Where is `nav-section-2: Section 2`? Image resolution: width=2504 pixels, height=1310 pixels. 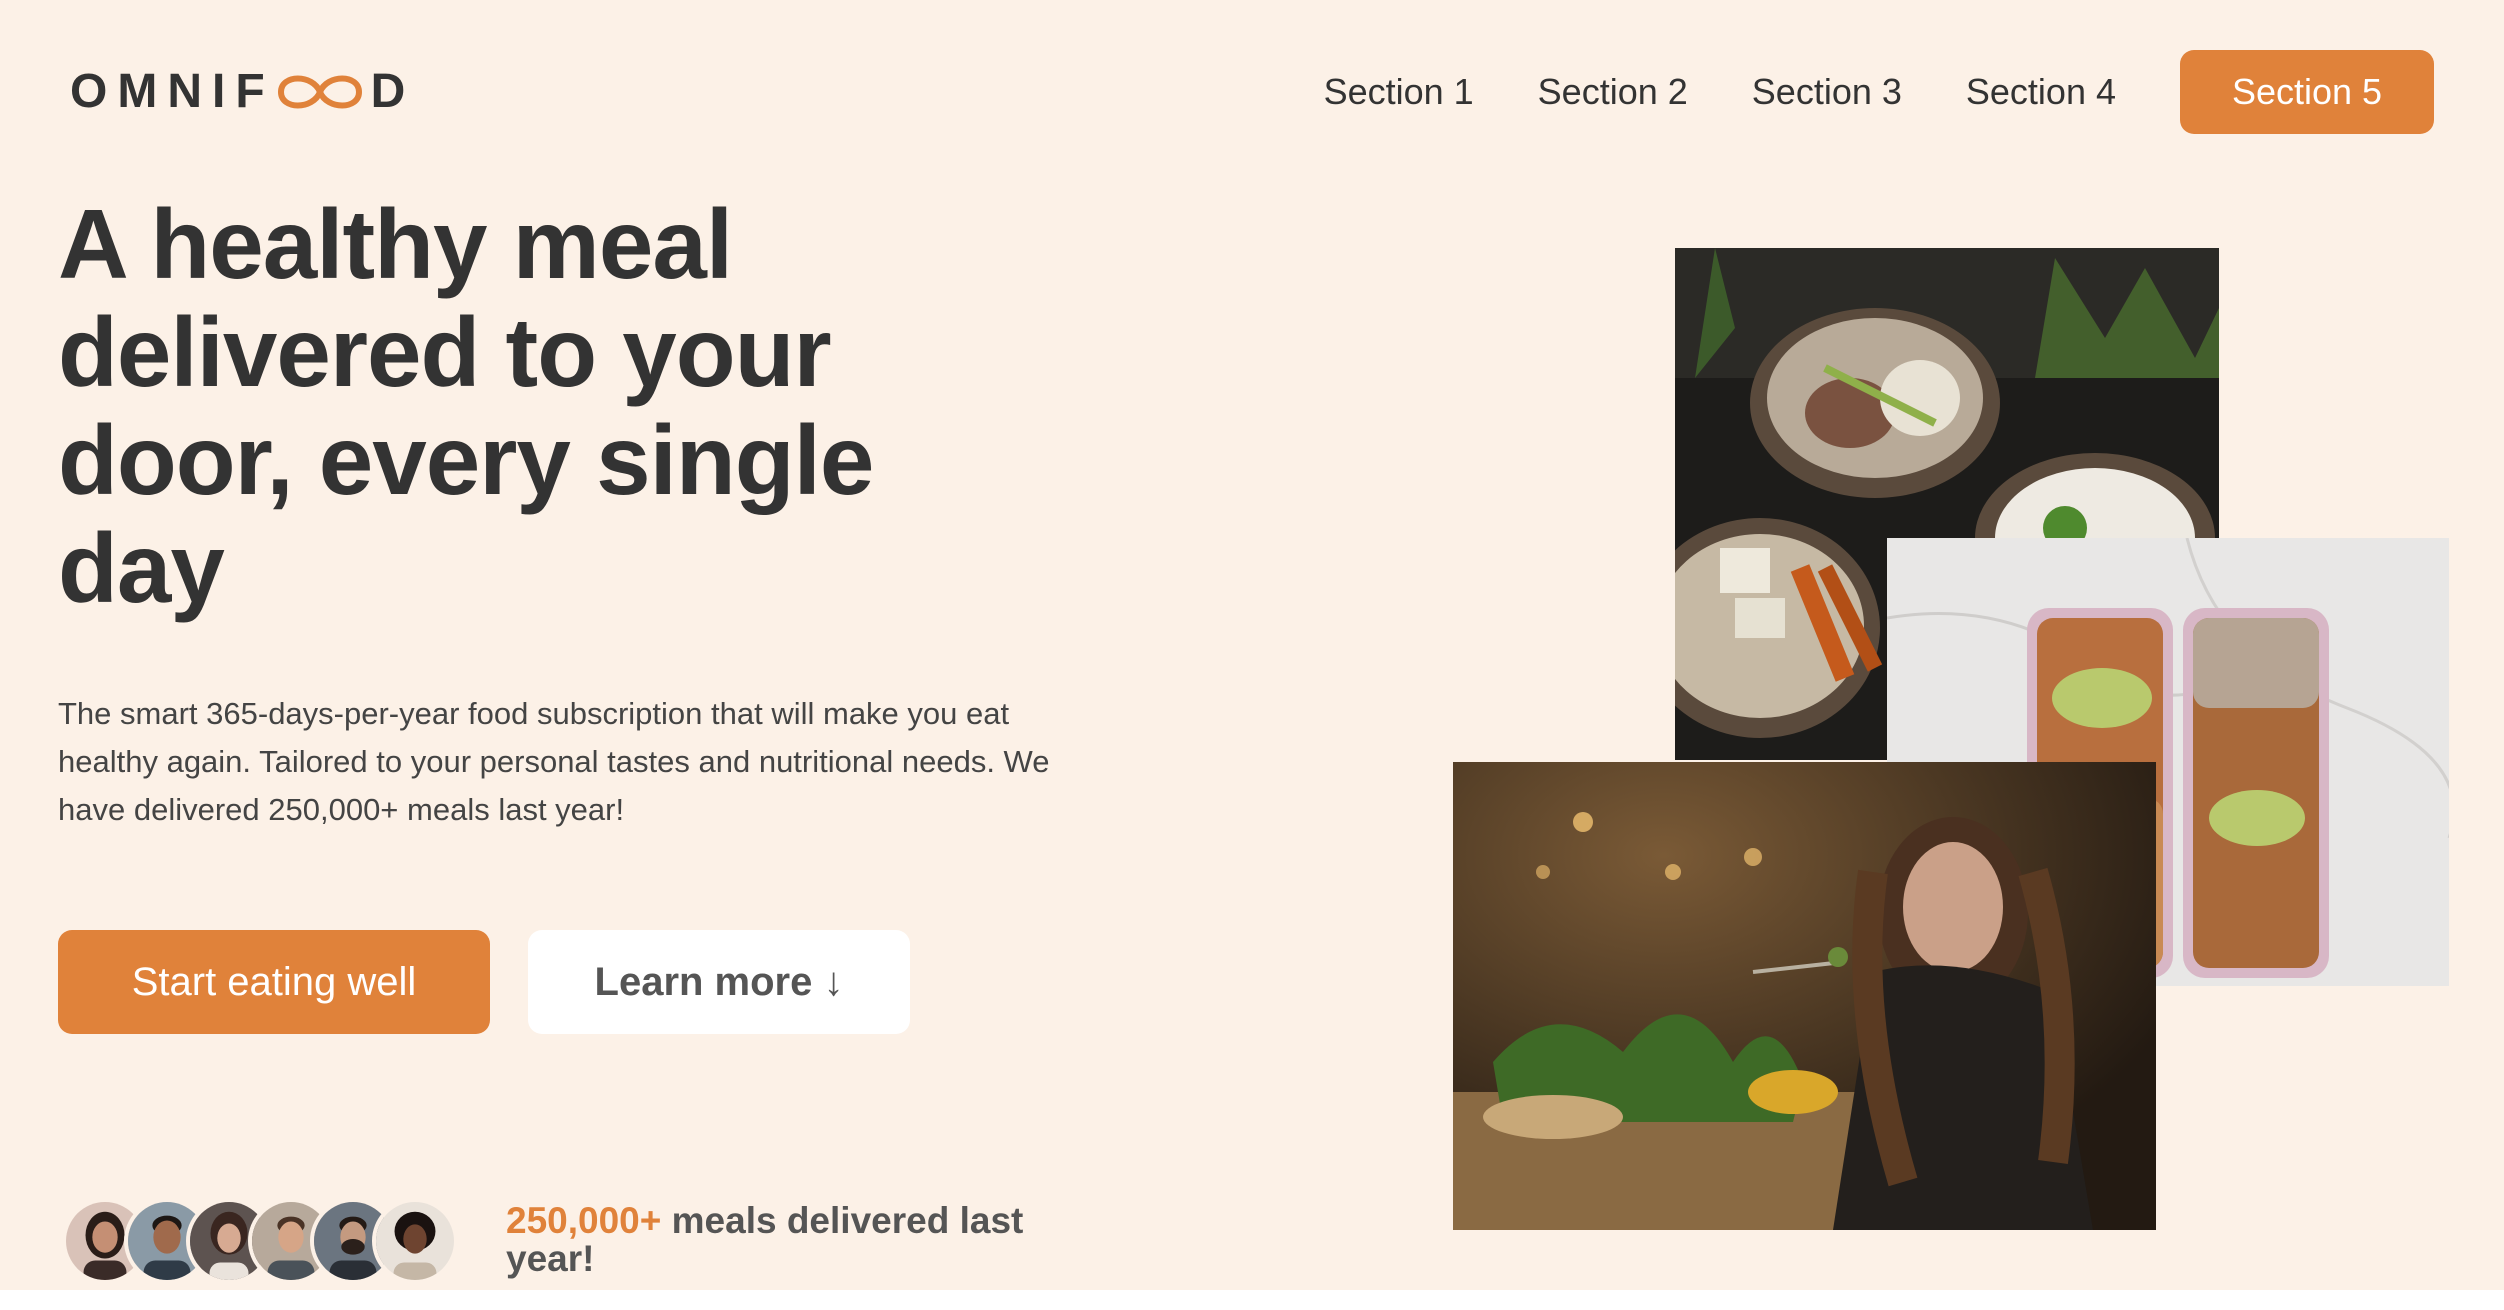
nav-section-2: Section 2 is located at coordinates (1613, 92).